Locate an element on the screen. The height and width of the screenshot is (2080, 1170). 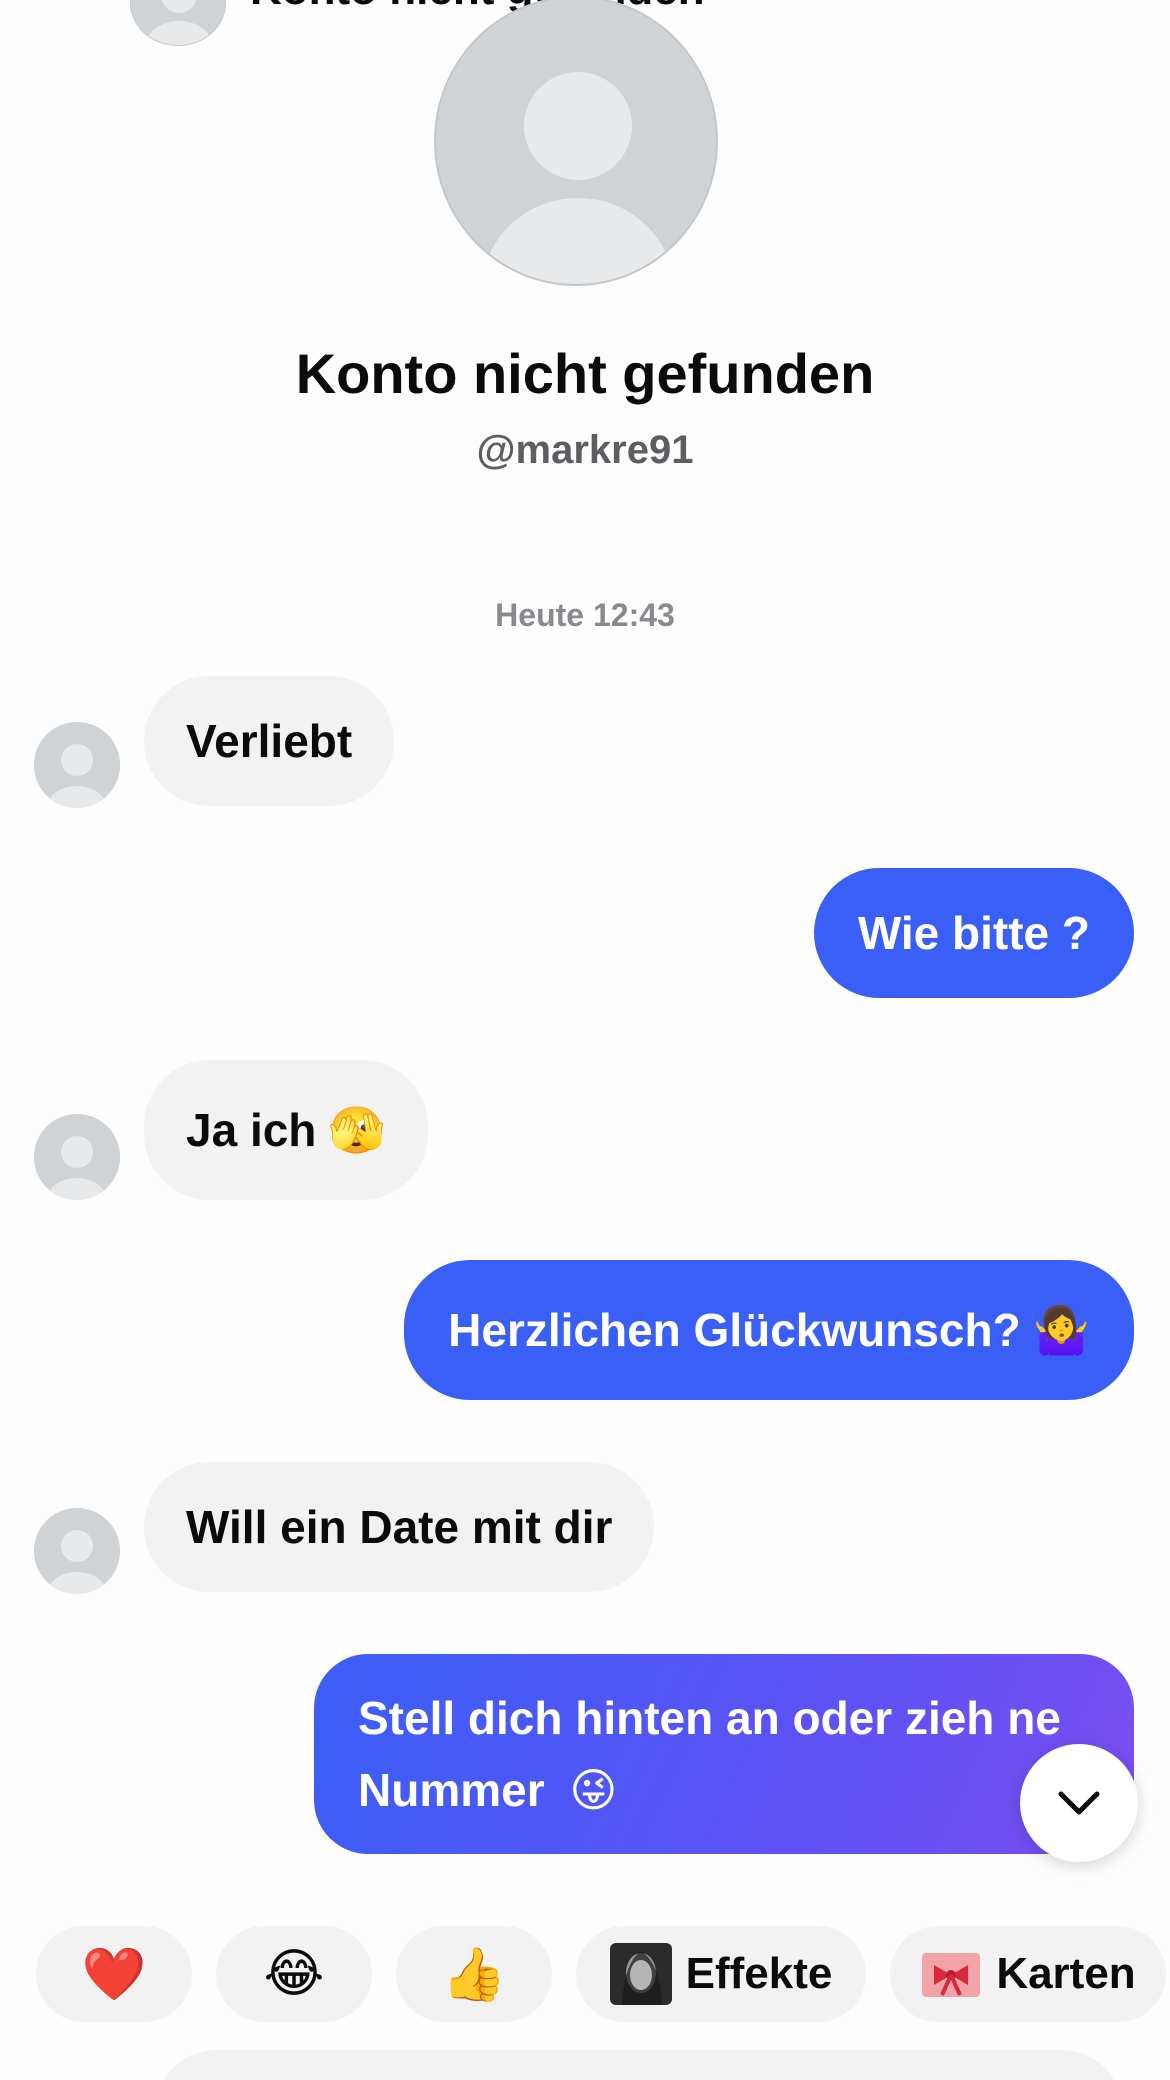
chevron-down-icon is located at coordinates (1079, 1803).